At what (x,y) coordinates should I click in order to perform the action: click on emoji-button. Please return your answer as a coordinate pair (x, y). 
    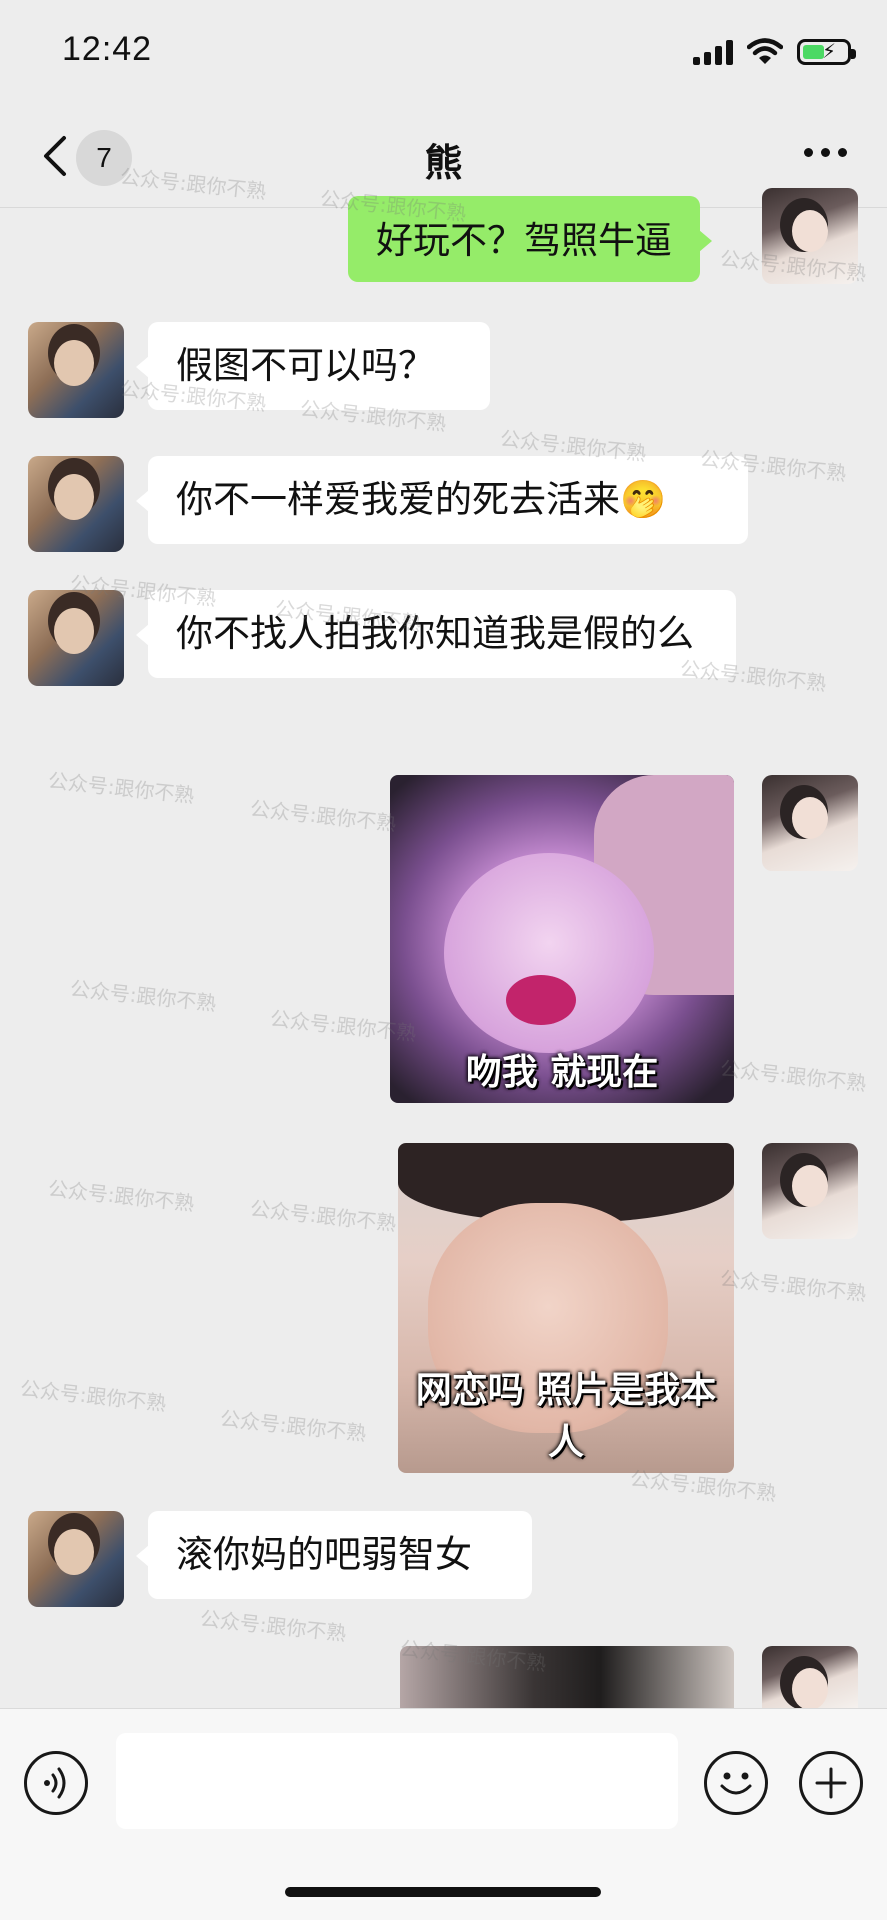
    Looking at the image, I should click on (736, 1783).